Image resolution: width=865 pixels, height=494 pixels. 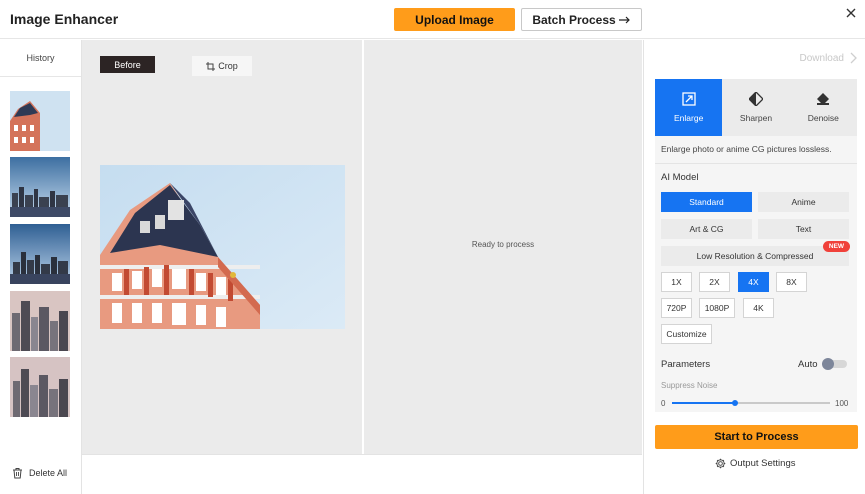 I want to click on batch-process-button: Batch Process, so click(x=581, y=19).